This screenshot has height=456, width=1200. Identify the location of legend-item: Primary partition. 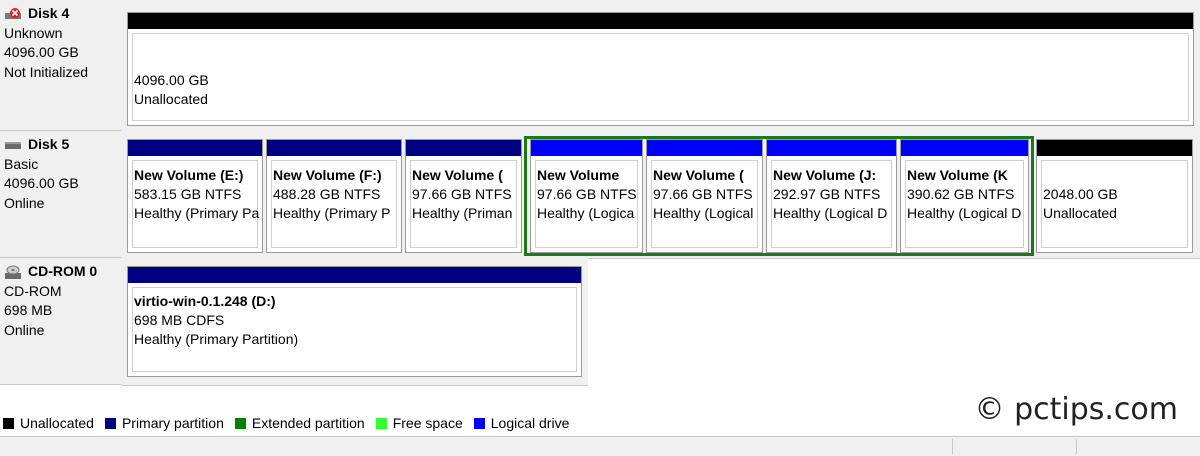
(163, 423).